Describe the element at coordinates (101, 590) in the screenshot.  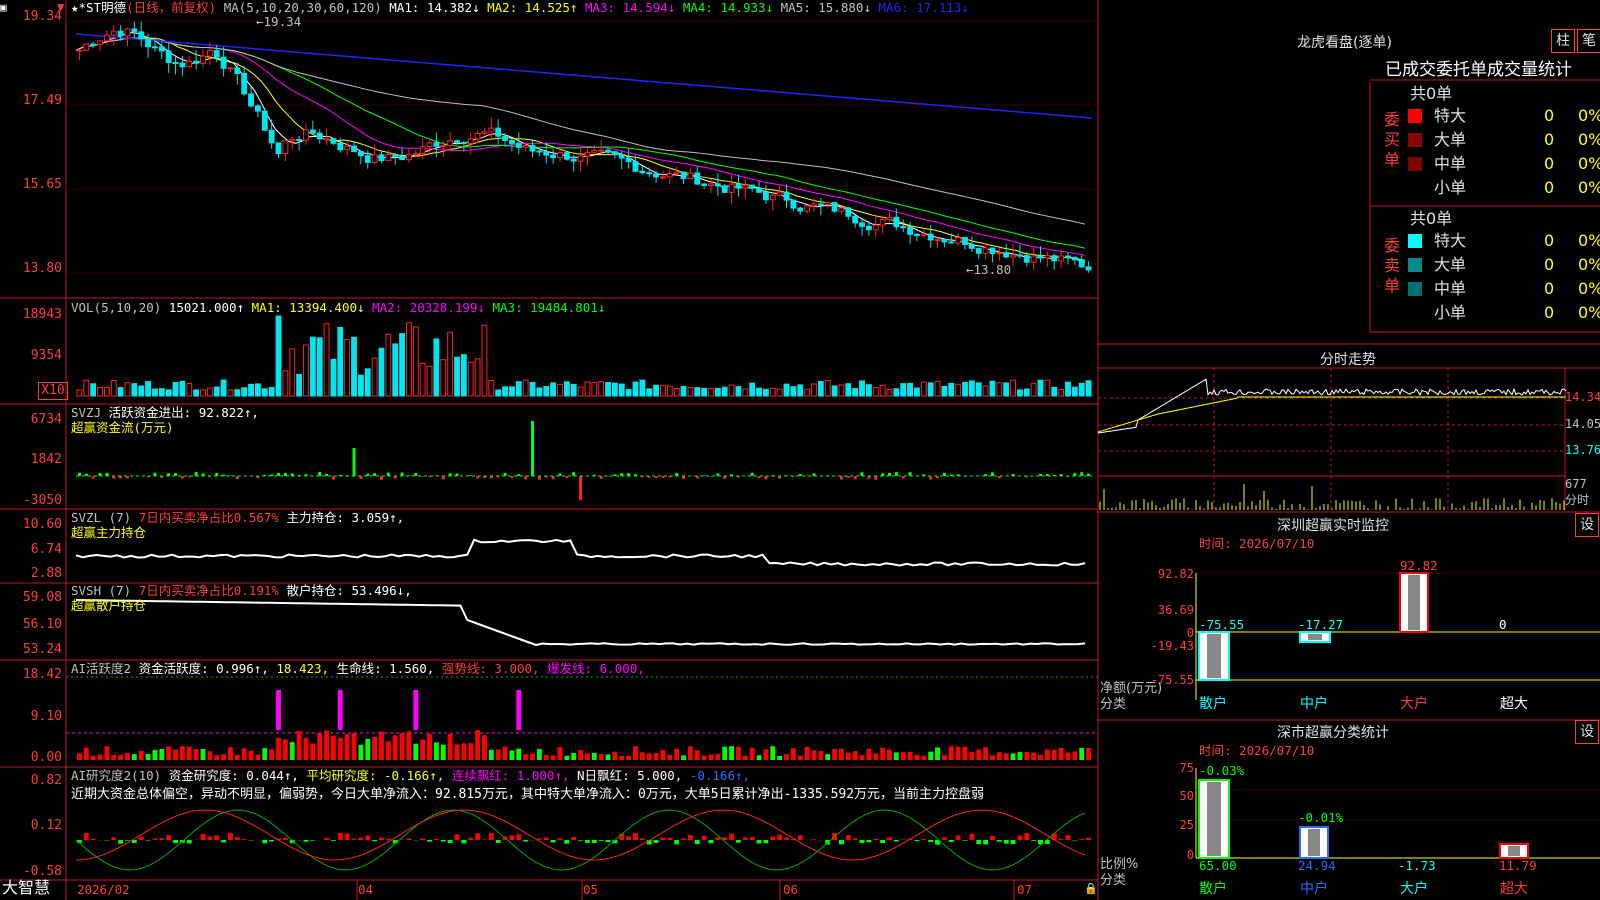
I see `svsh-title: SVSH (7)` at that location.